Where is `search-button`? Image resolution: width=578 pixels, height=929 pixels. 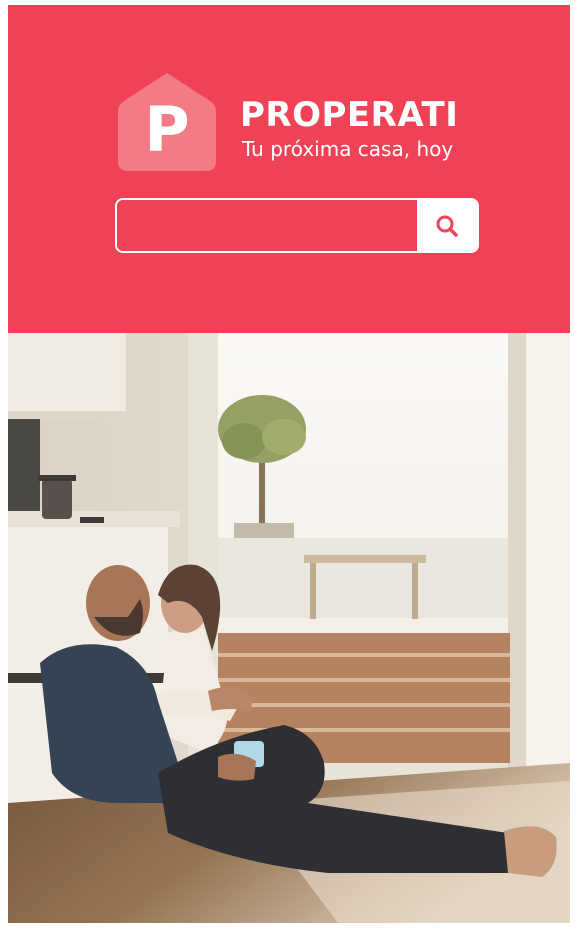 search-button is located at coordinates (447, 225).